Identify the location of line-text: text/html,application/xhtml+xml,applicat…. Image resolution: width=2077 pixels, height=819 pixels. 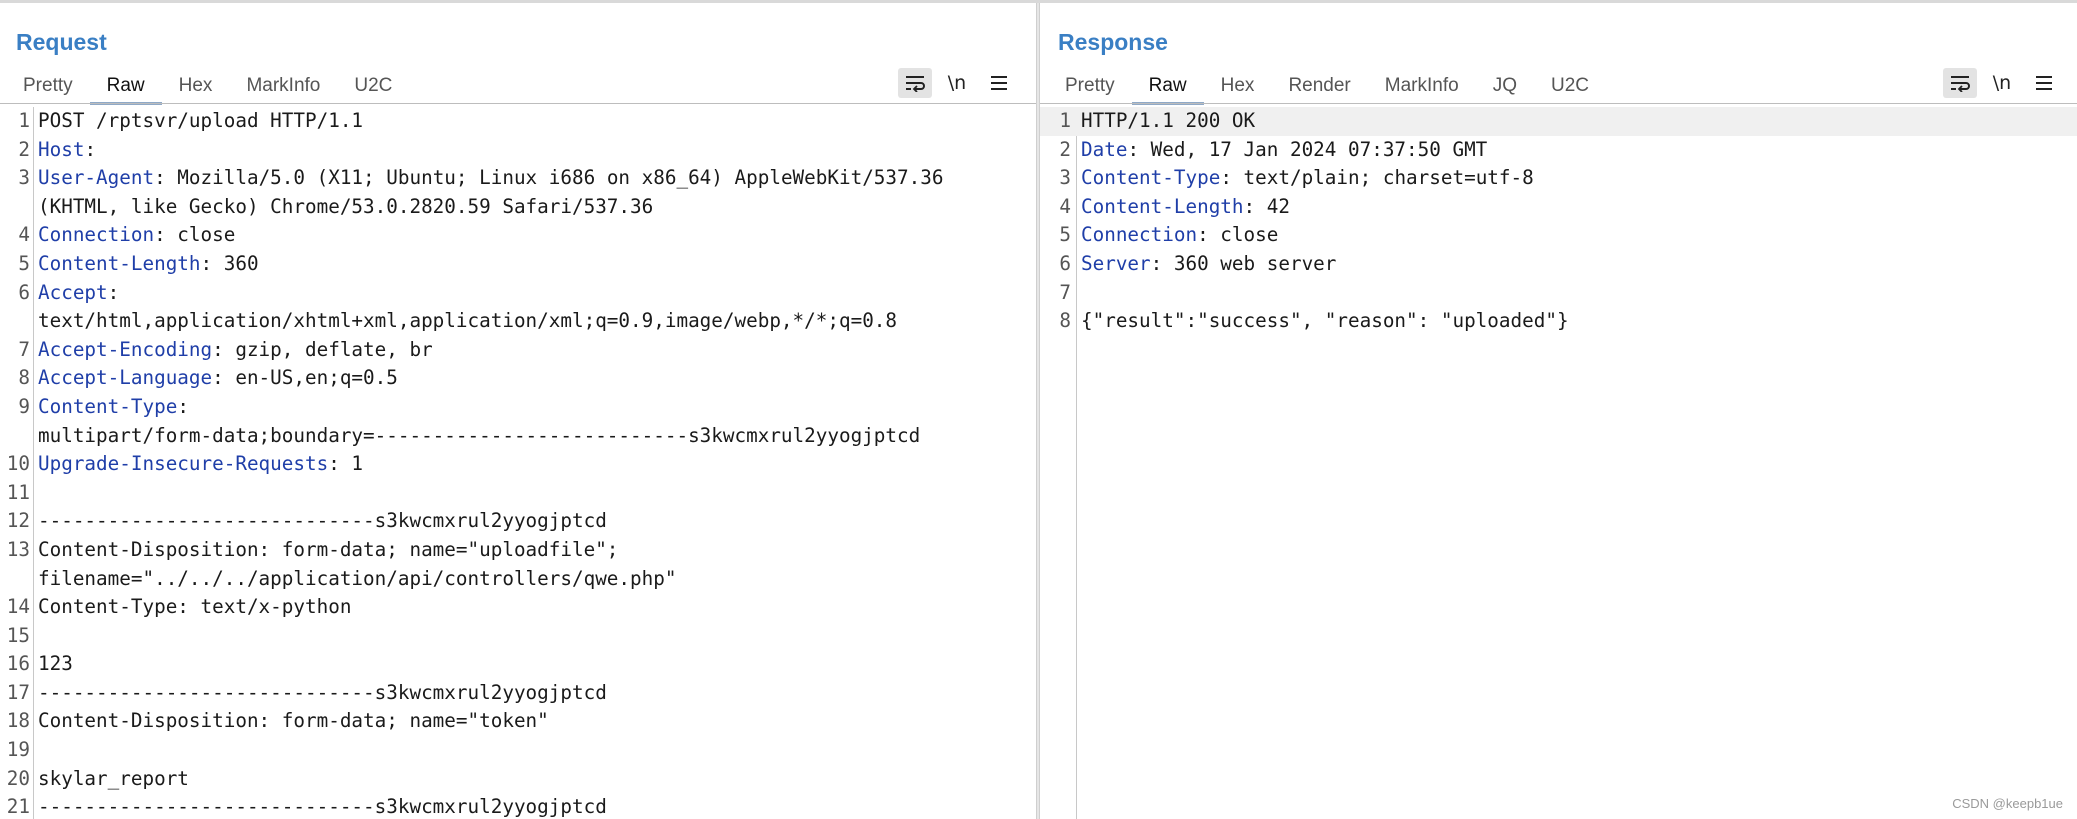
(468, 321).